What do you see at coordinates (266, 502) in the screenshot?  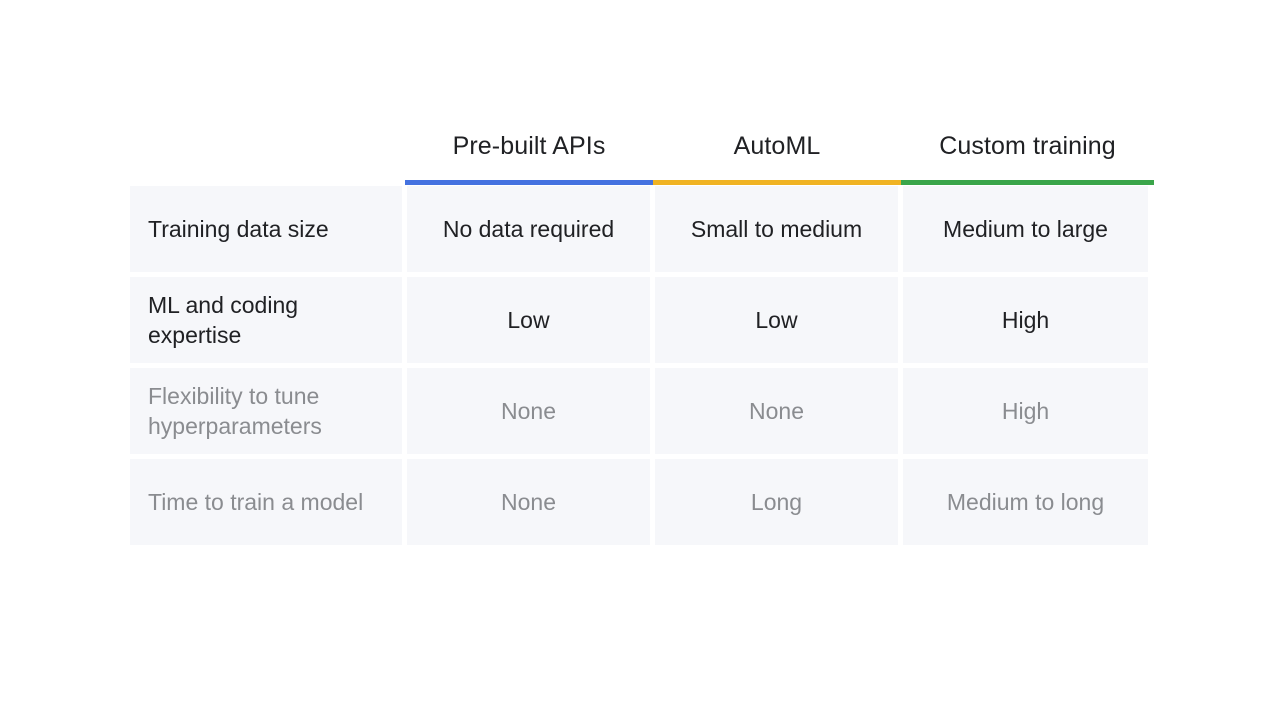 I see `row-label: Time to train a model` at bounding box center [266, 502].